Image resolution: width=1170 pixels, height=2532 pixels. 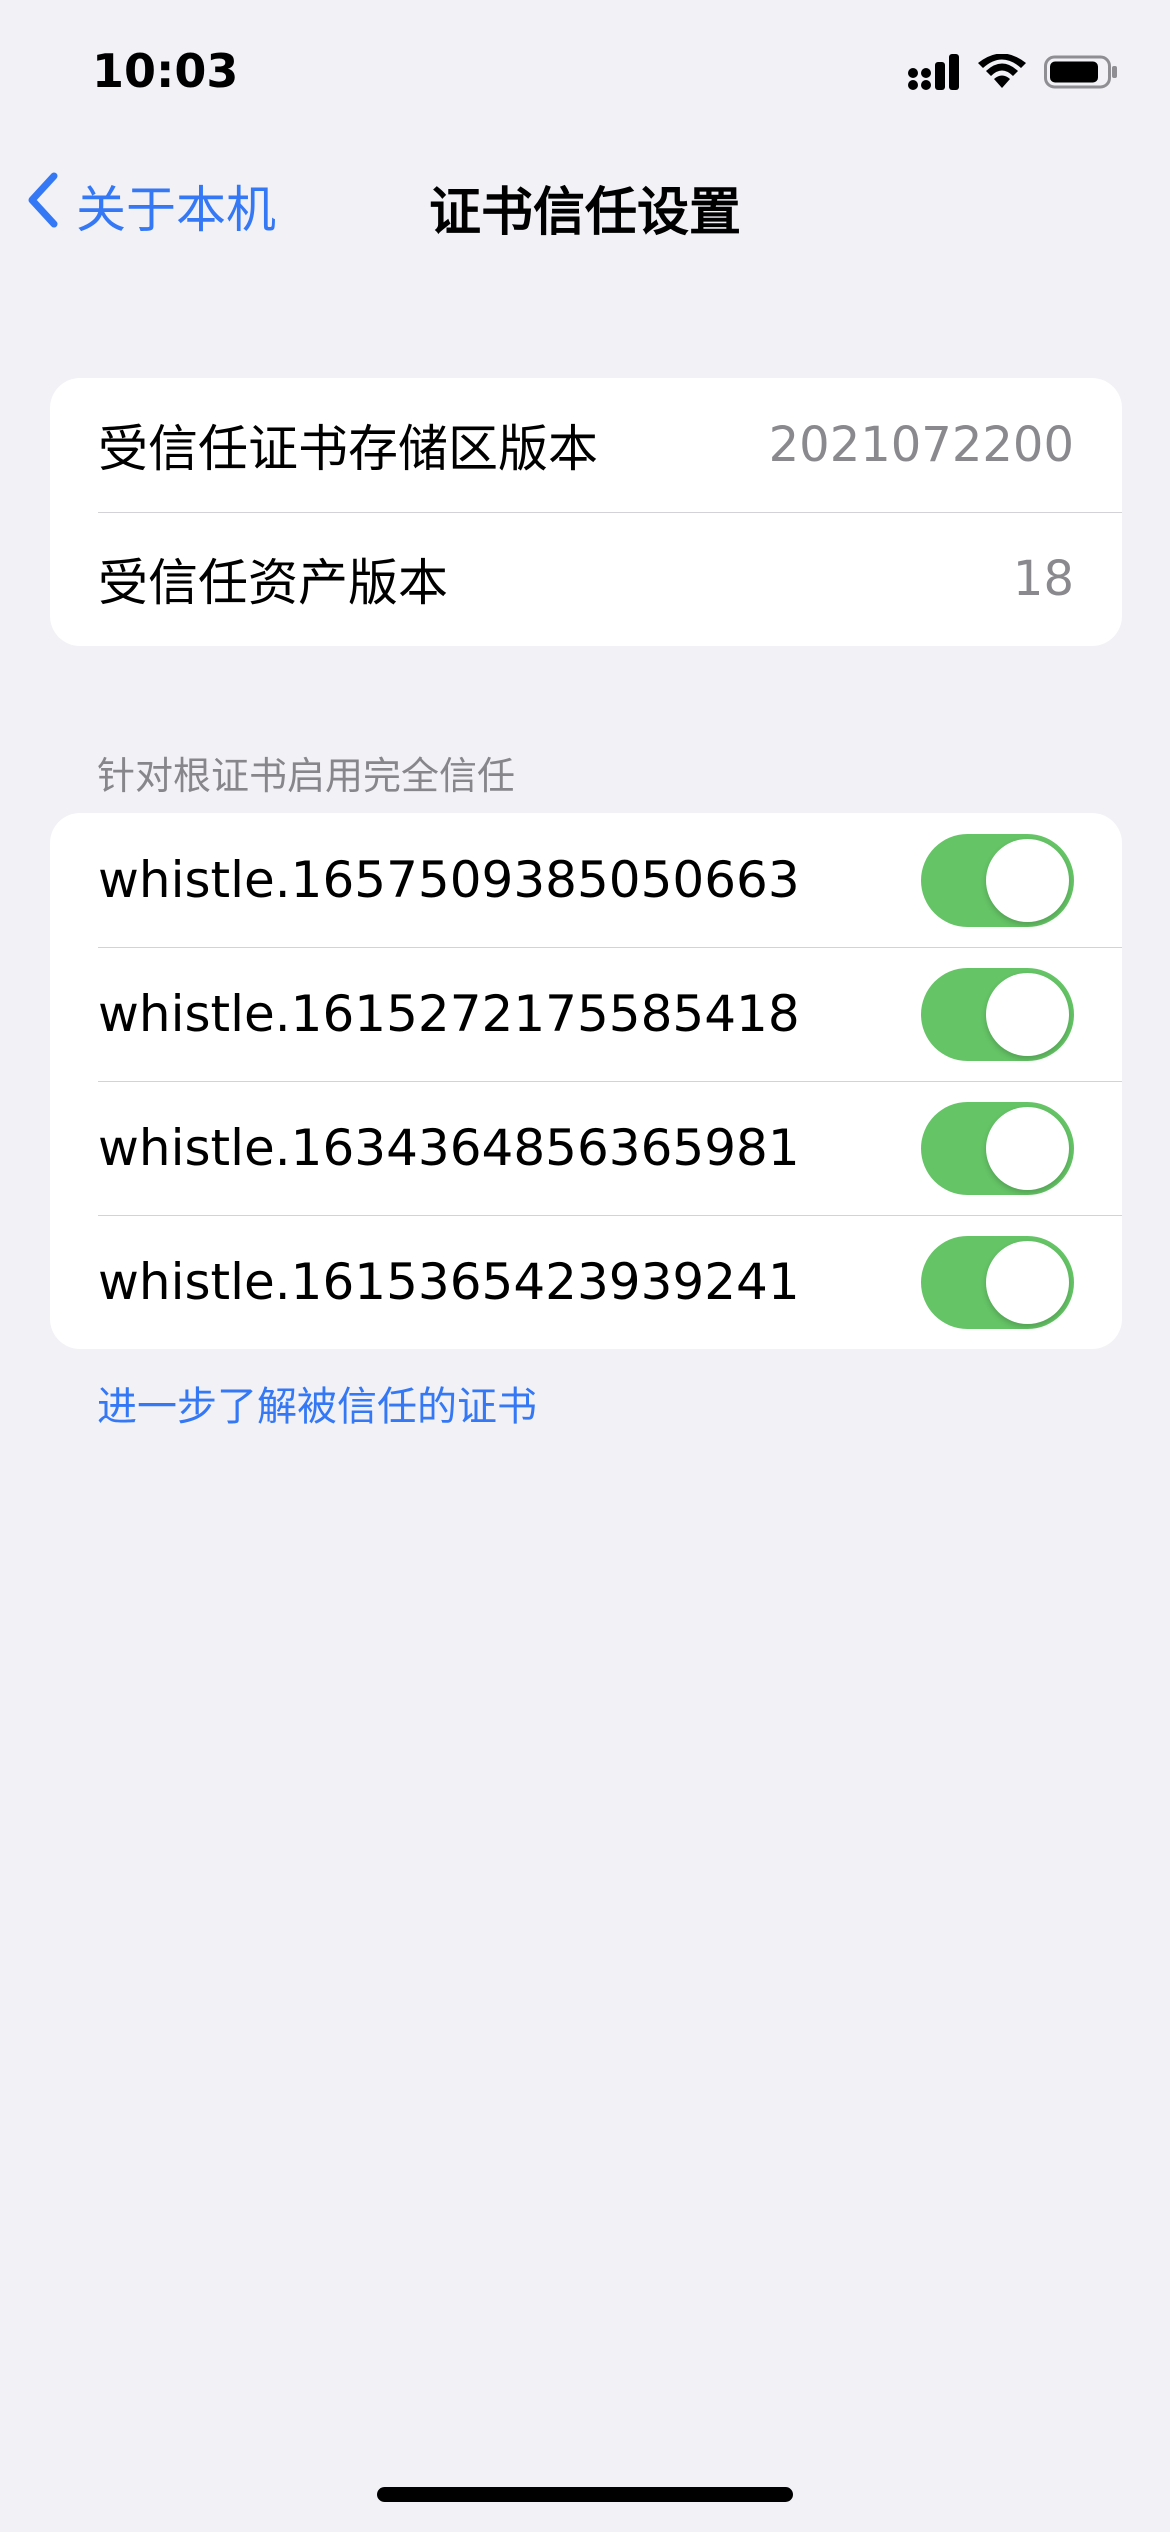 What do you see at coordinates (449, 1148) in the screenshot?
I see `certificate-name: whistle.1634364856365981` at bounding box center [449, 1148].